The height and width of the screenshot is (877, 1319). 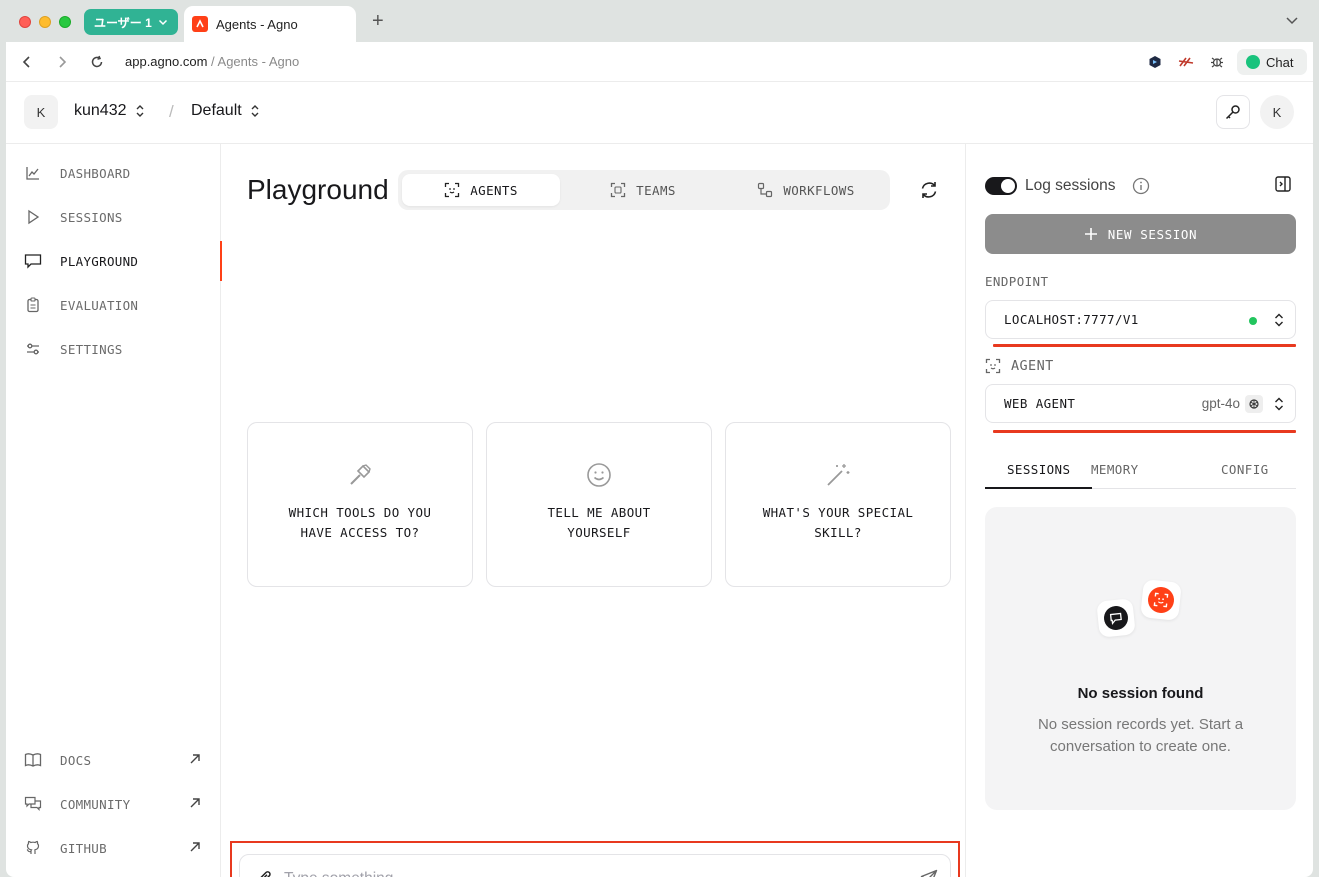 What do you see at coordinates (1032, 366) in the screenshot?
I see `agent-label: AGENT` at bounding box center [1032, 366].